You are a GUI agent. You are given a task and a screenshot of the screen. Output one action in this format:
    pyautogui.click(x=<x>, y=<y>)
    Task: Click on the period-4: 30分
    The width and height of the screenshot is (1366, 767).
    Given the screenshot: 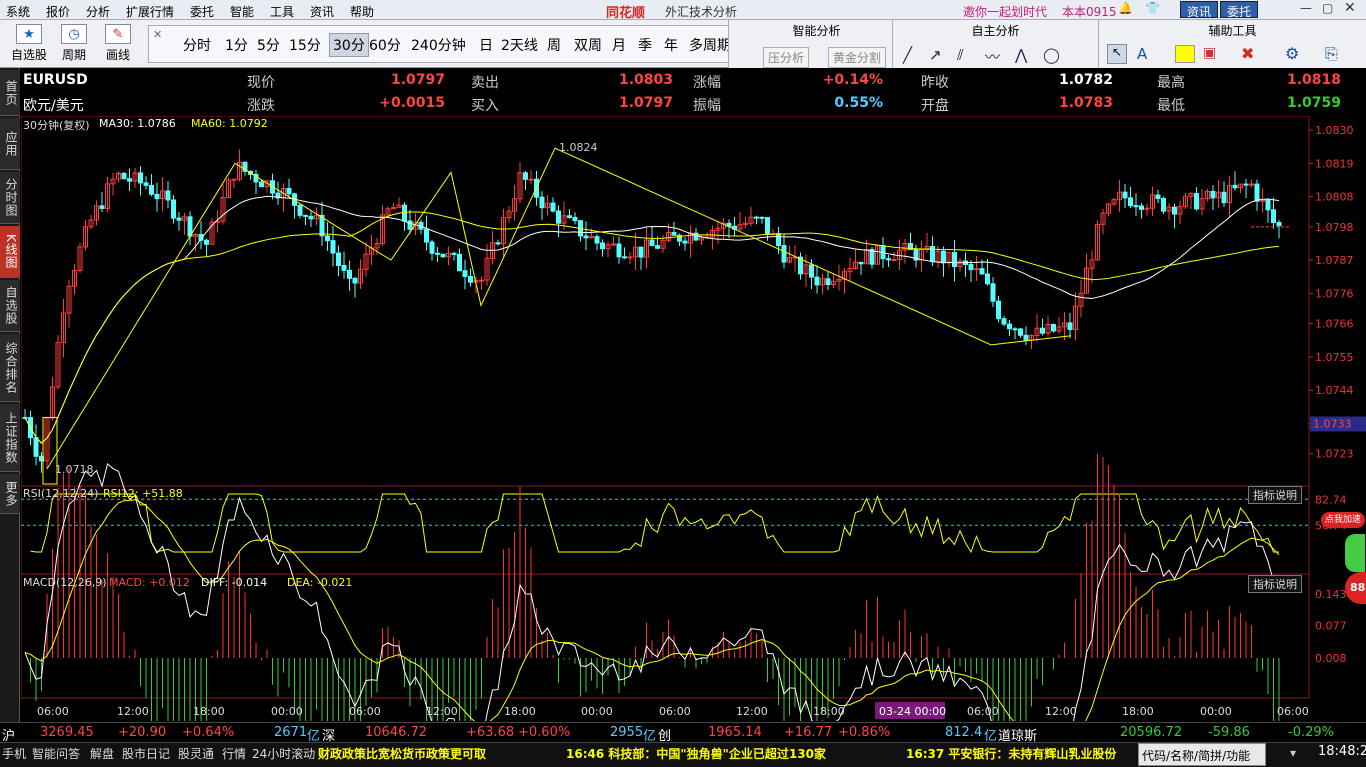 What is the action you would take?
    pyautogui.click(x=349, y=45)
    